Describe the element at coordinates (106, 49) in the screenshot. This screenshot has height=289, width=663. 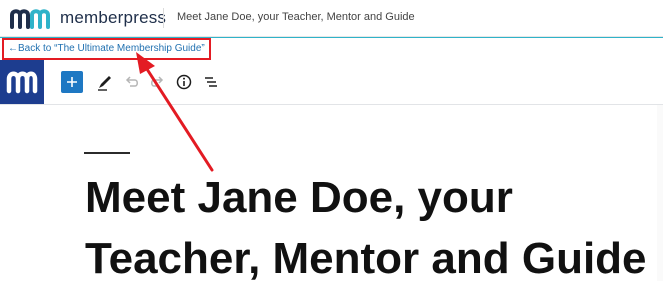
I see `back-to-guide-link: ←Back to “The Ultimate Membership Guide”` at that location.